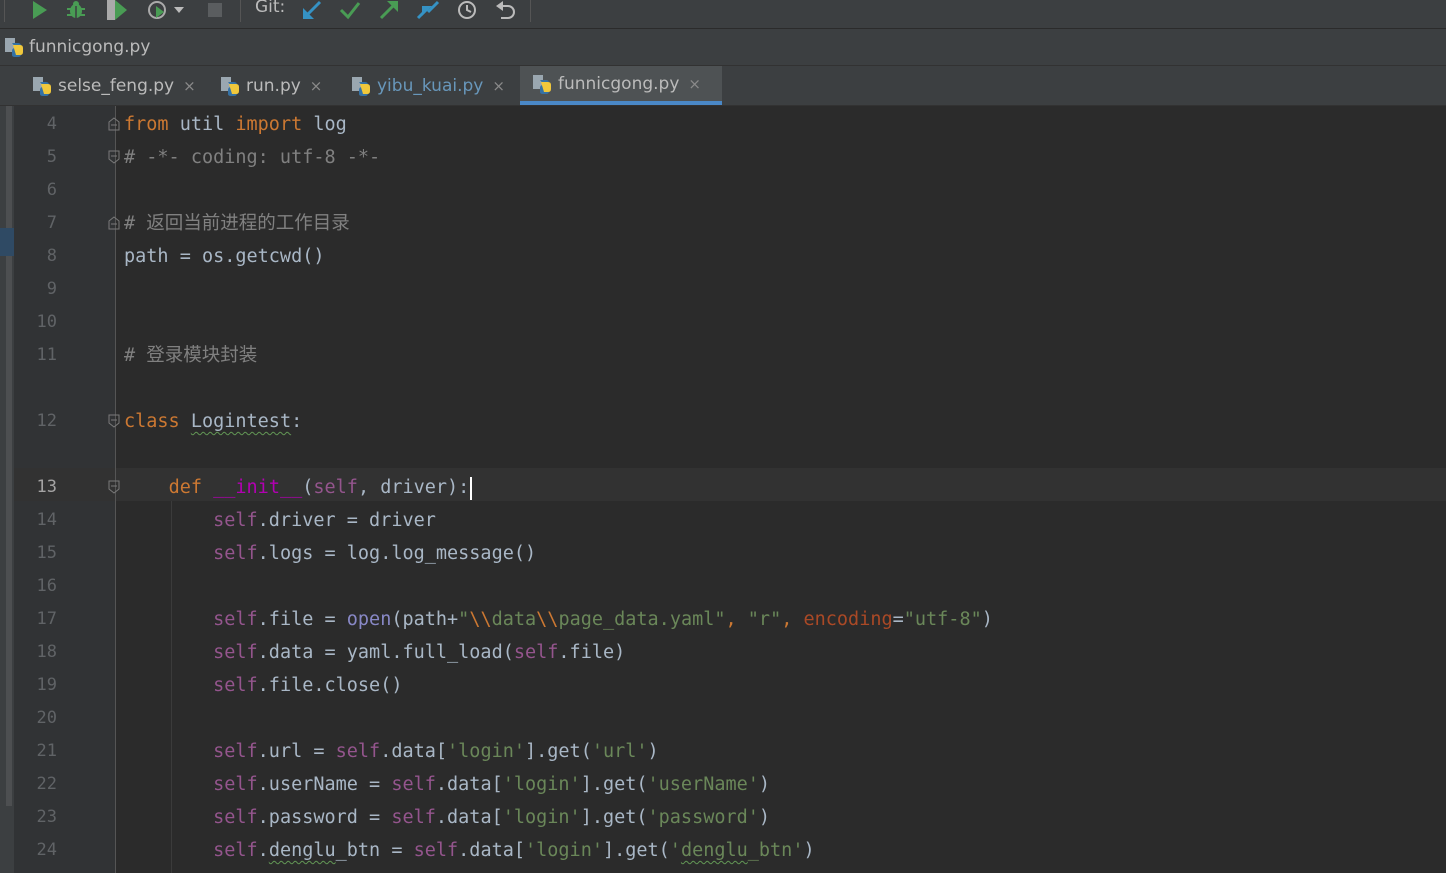 This screenshot has height=873, width=1446. I want to click on arrow-down-left-icon, so click(312, 9).